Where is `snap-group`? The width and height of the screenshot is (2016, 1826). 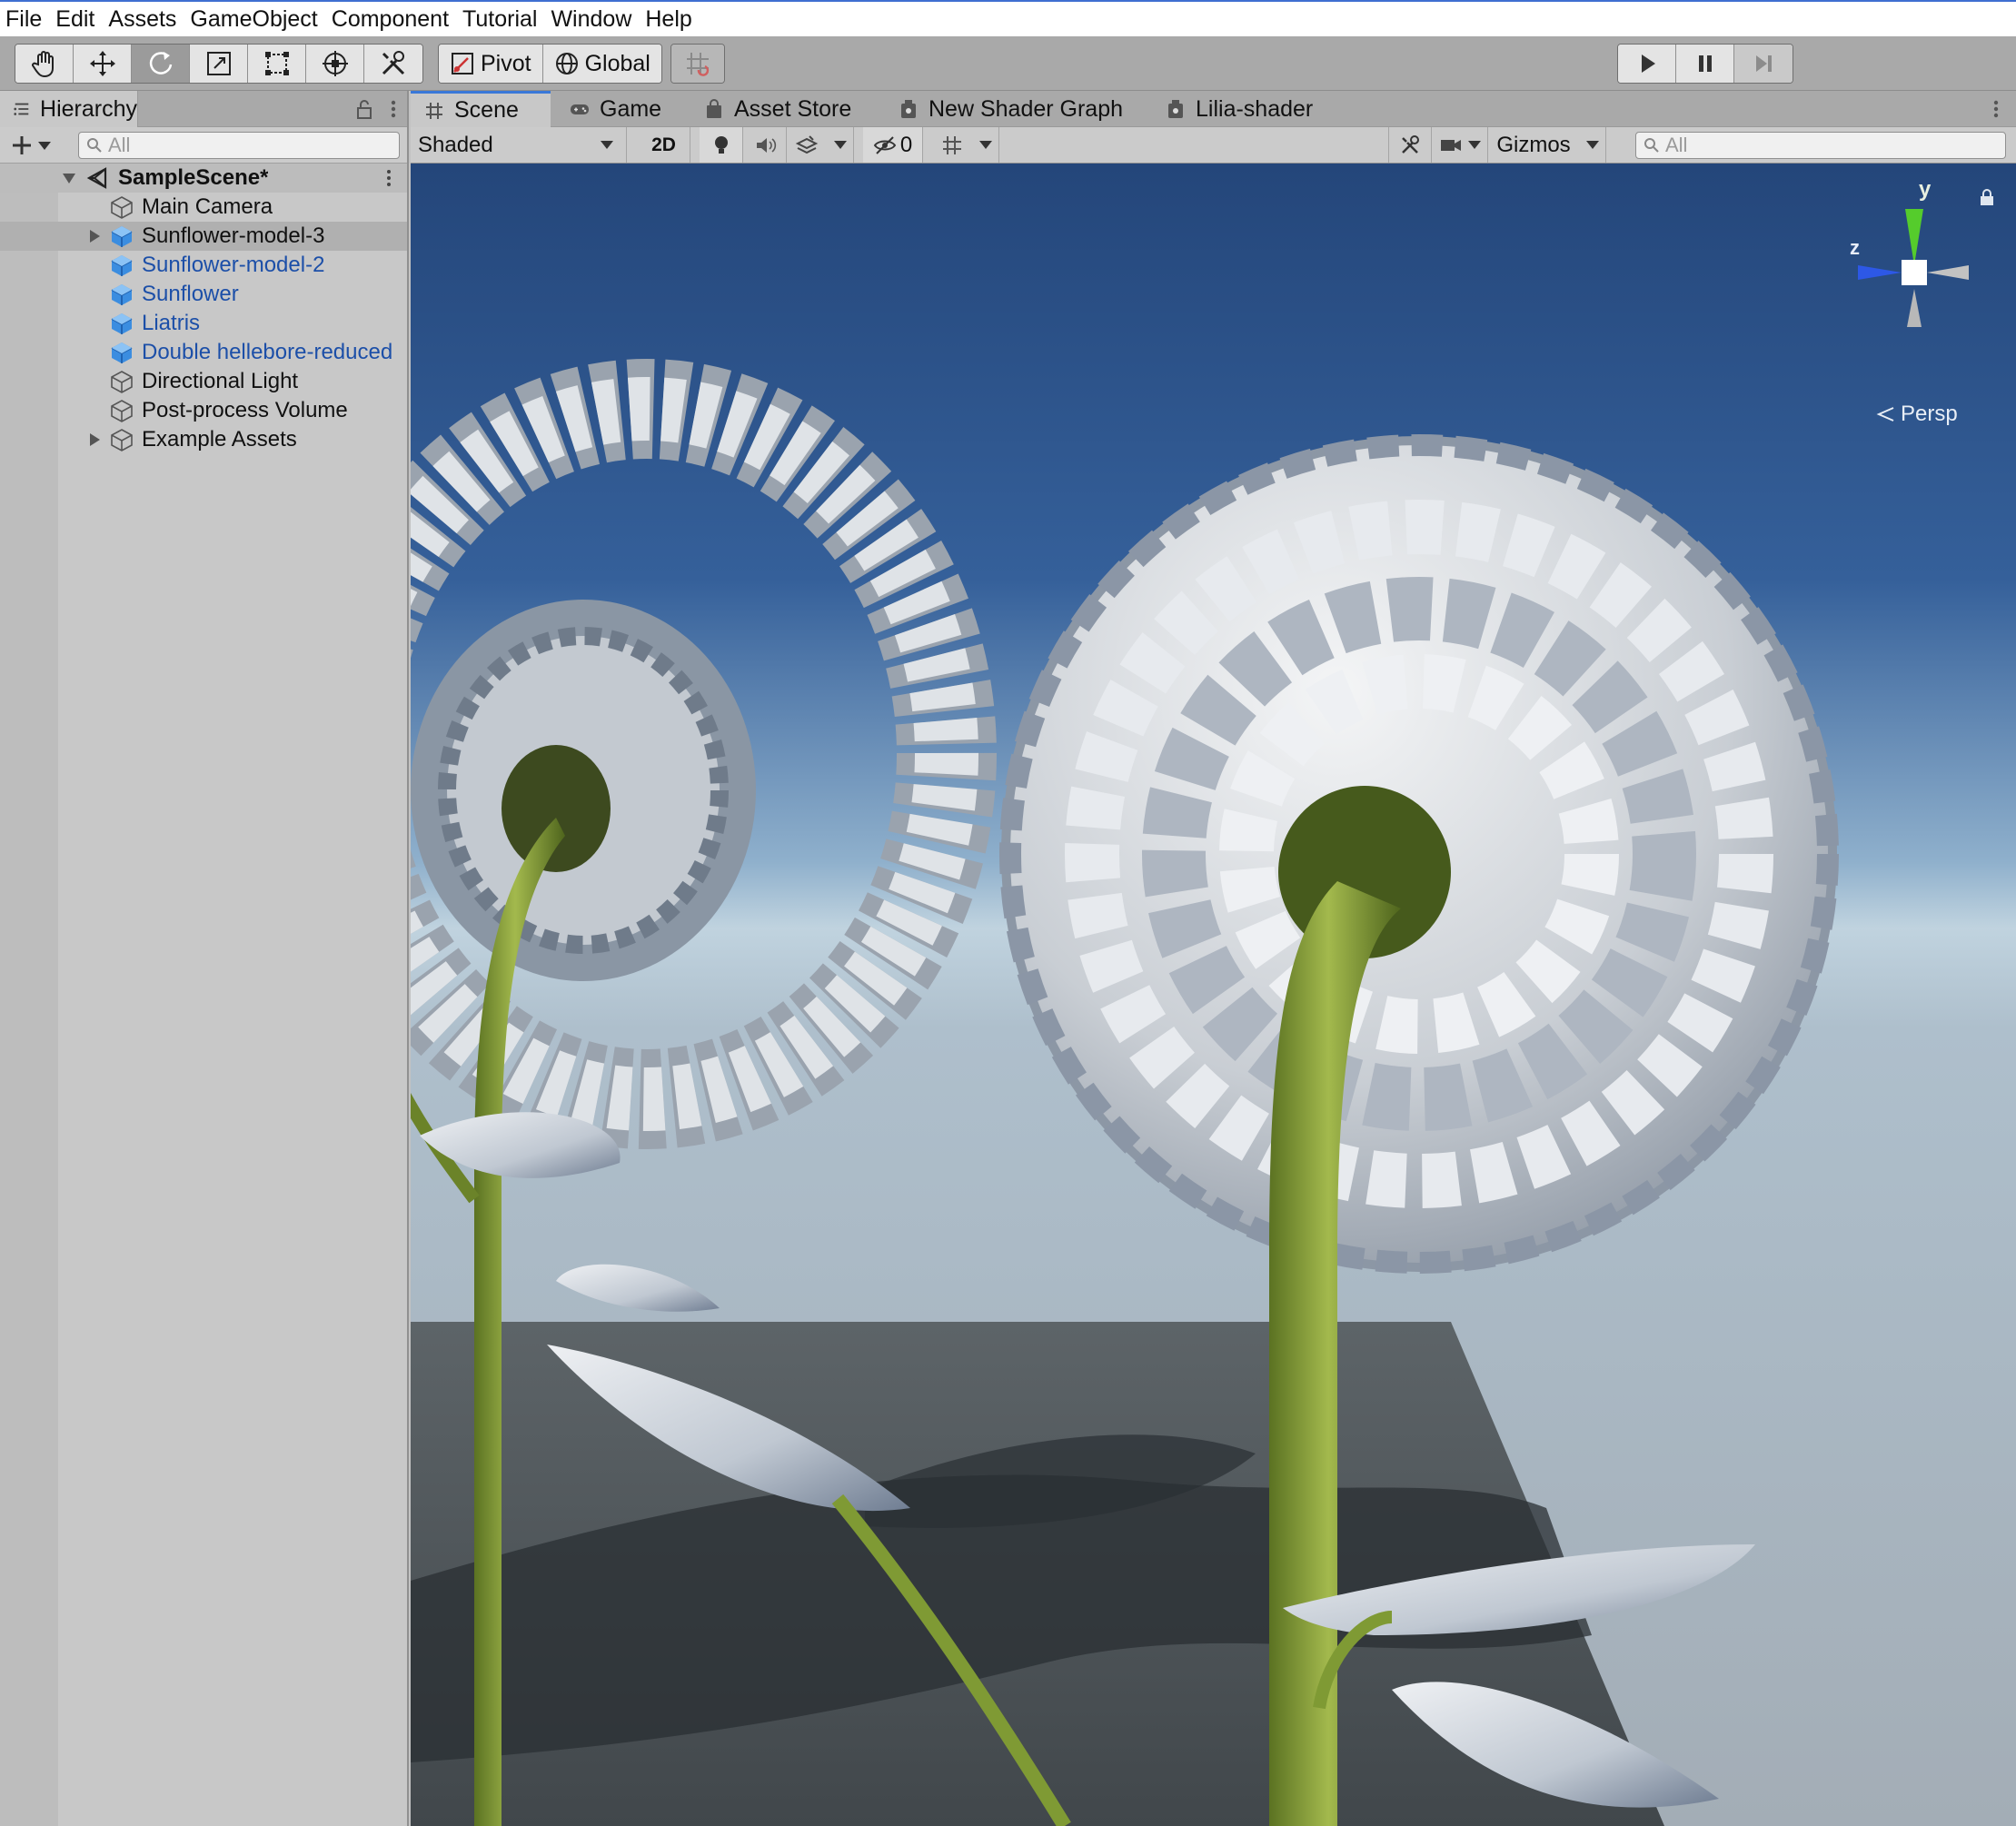 snap-group is located at coordinates (697, 64).